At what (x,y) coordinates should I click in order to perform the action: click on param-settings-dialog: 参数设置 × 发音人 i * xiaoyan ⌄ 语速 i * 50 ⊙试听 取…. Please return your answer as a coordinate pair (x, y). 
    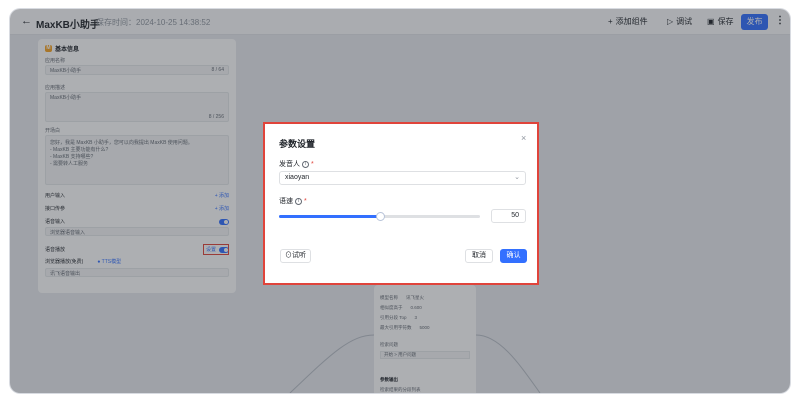
    Looking at the image, I should click on (401, 203).